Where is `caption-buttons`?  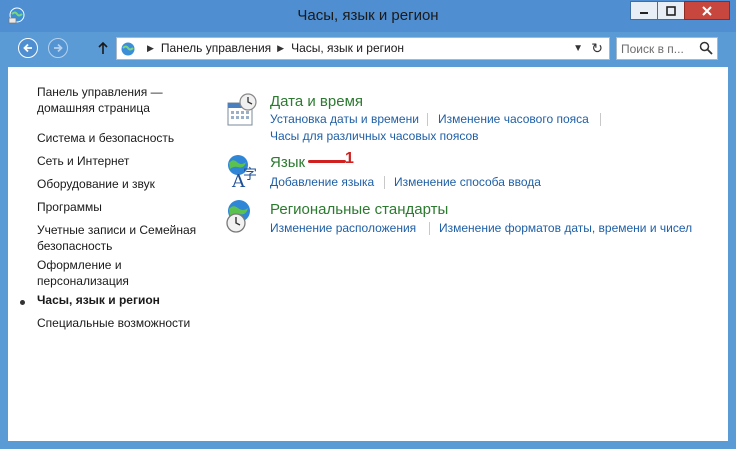 caption-buttons is located at coordinates (680, 11).